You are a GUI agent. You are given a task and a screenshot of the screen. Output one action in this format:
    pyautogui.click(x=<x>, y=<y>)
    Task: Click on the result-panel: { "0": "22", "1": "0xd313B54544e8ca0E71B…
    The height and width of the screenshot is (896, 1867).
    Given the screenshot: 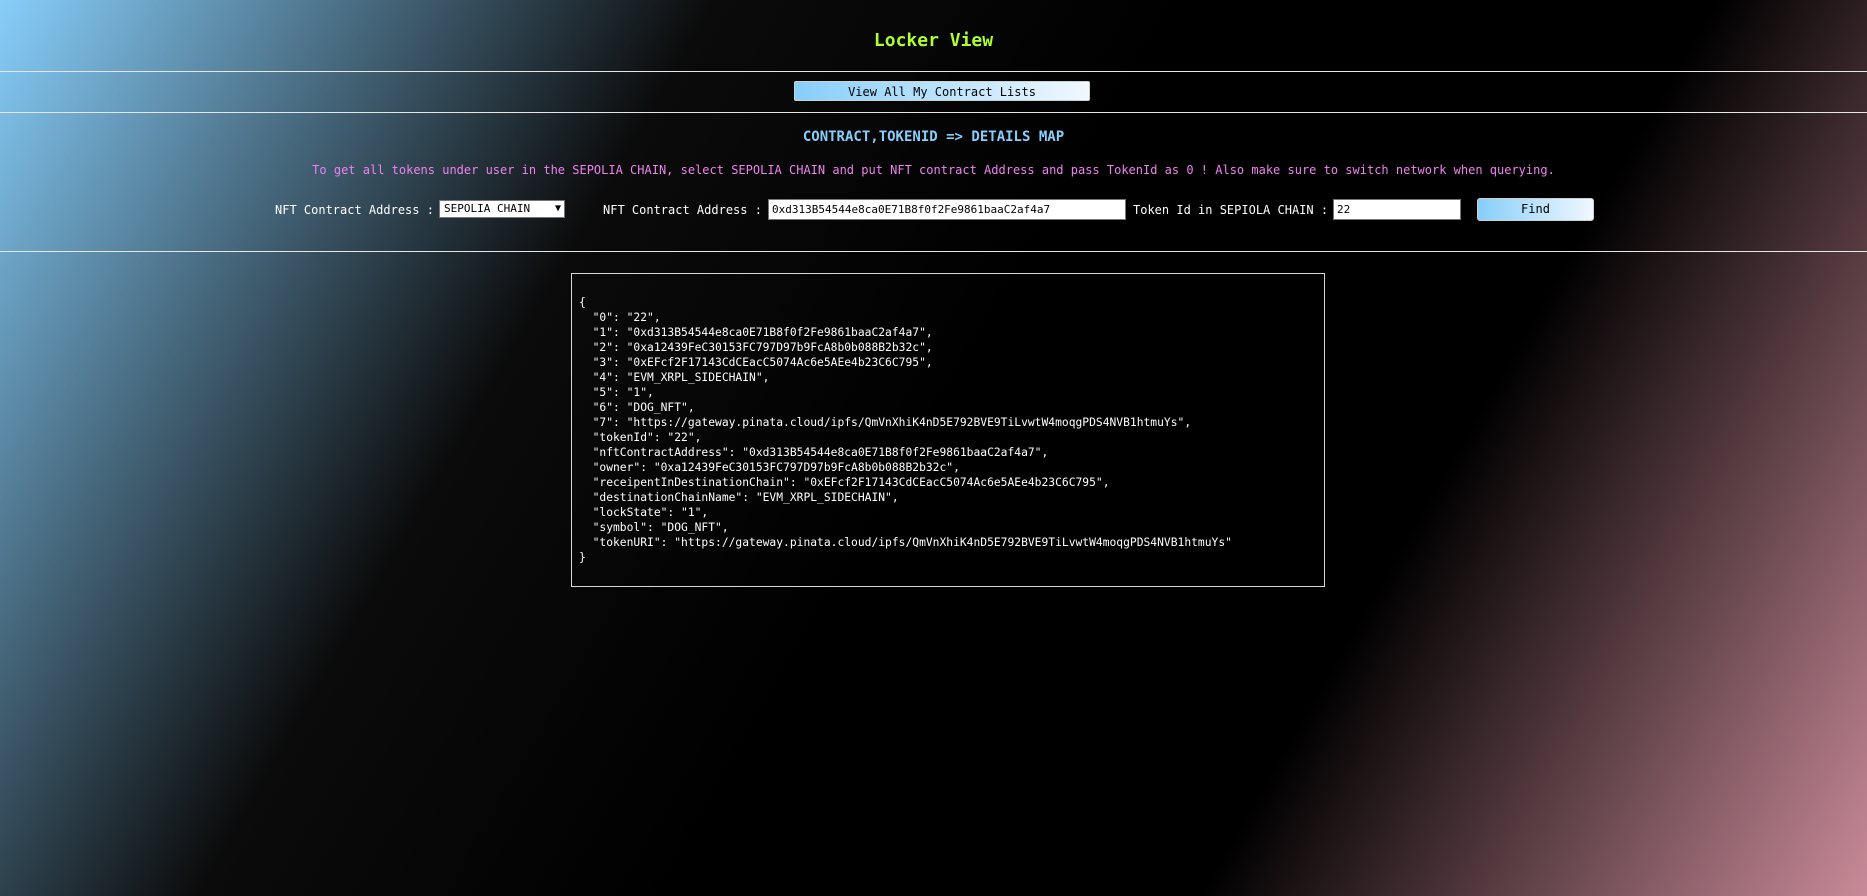 What is the action you would take?
    pyautogui.click(x=948, y=430)
    